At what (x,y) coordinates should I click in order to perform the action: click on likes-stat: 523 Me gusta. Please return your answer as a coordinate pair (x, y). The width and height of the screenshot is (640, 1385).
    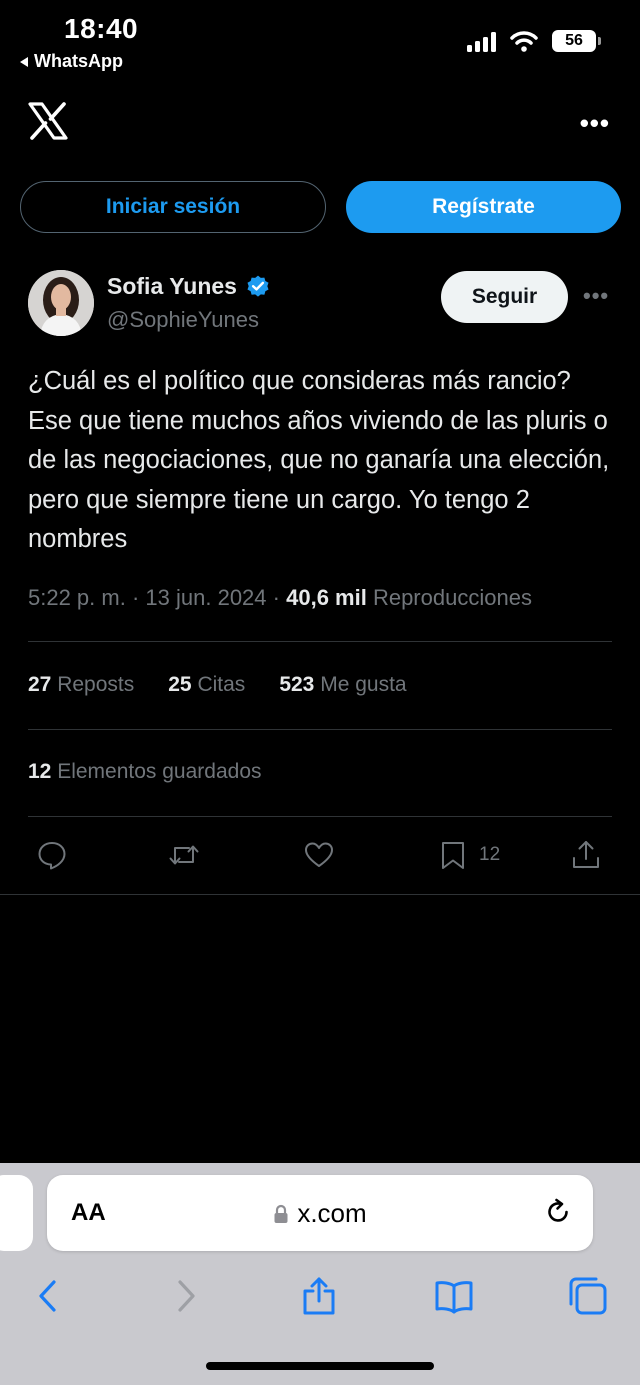
    Looking at the image, I should click on (342, 685).